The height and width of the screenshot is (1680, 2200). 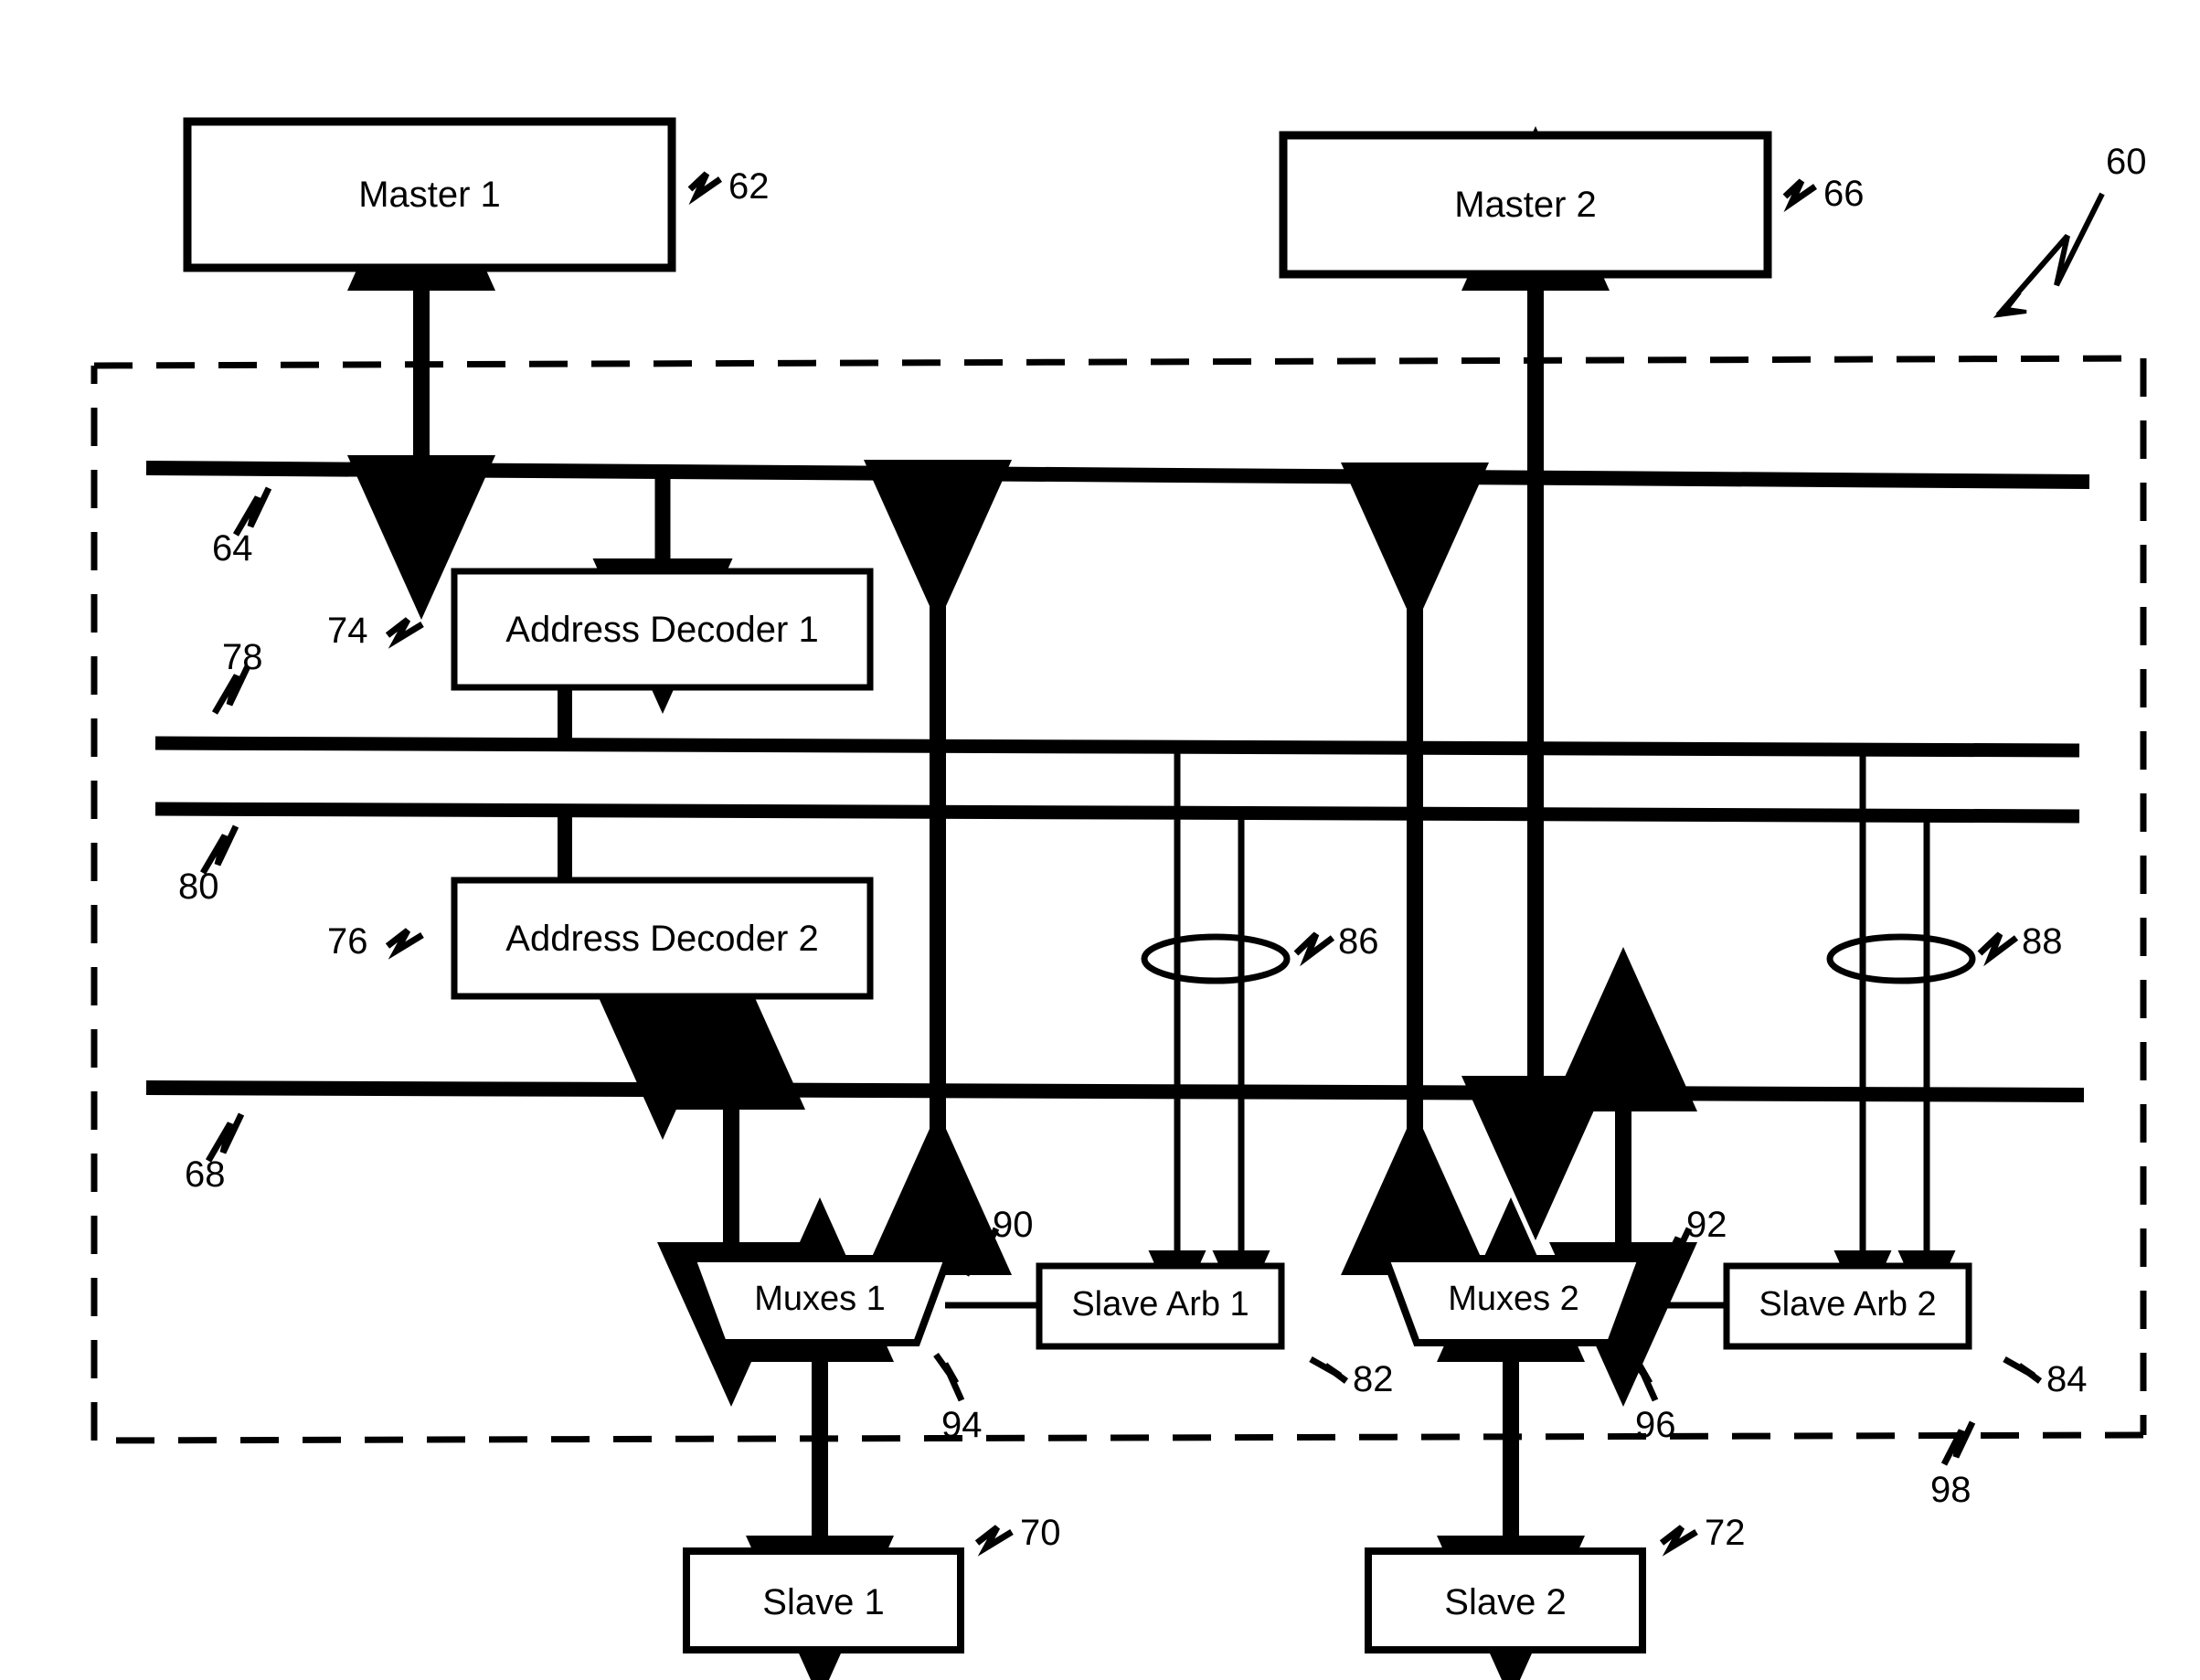 I want to click on ref-number-66: 66, so click(x=1844, y=194).